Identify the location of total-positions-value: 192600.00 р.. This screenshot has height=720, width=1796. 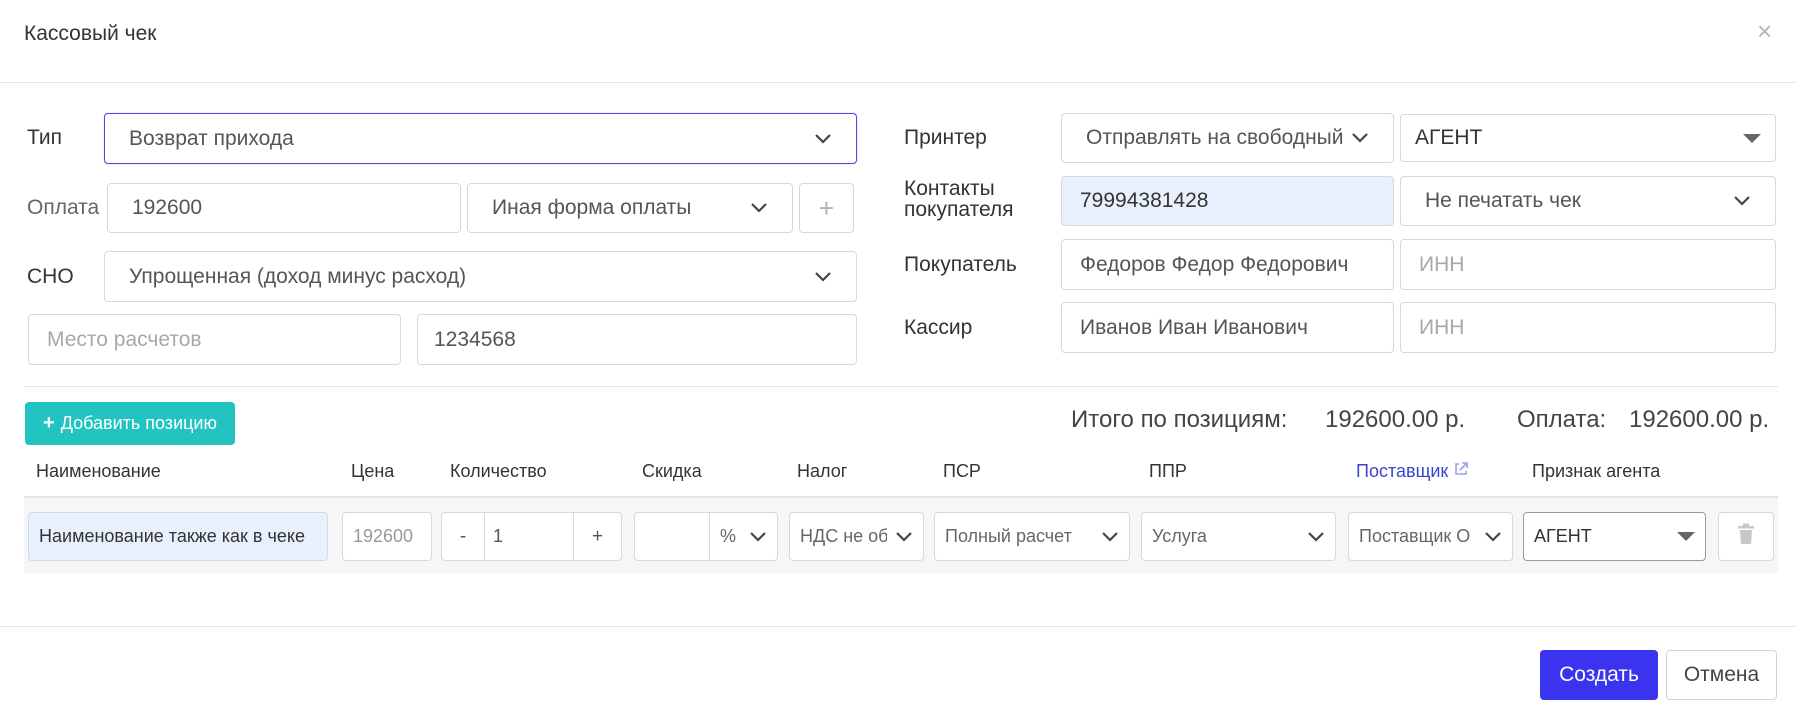
(1395, 419).